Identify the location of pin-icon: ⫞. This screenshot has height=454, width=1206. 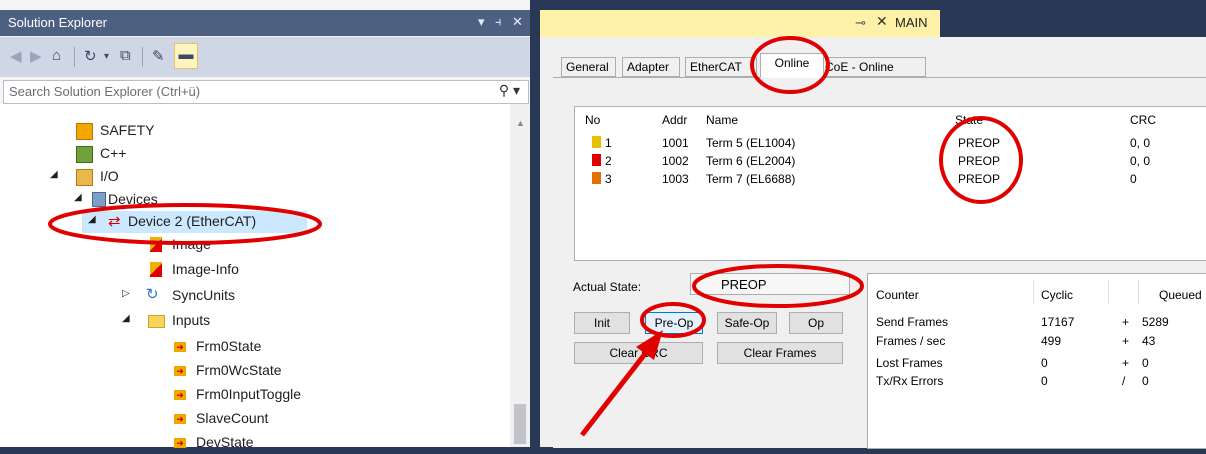
(498, 22).